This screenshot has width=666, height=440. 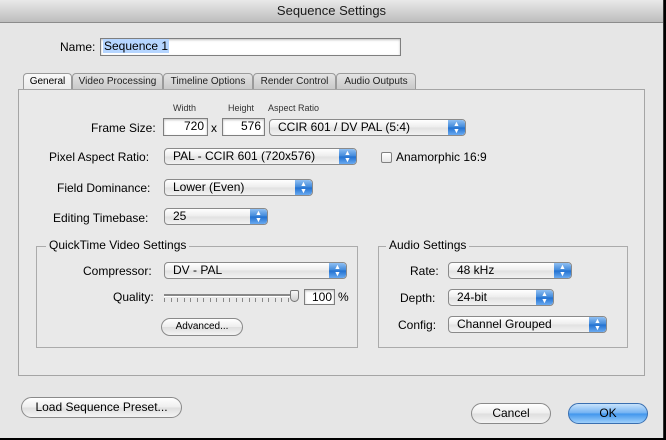 What do you see at coordinates (294, 296) in the screenshot?
I see `quality-slider-thumb` at bounding box center [294, 296].